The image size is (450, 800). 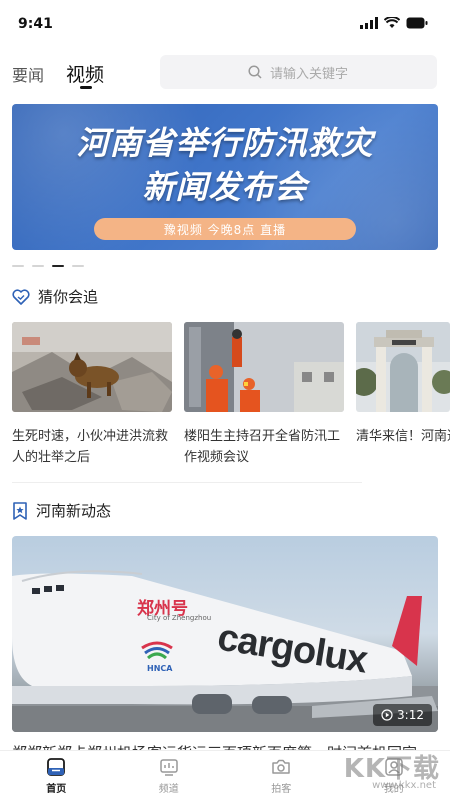 What do you see at coordinates (225, 24) in the screenshot?
I see `status-bar: 9:41` at bounding box center [225, 24].